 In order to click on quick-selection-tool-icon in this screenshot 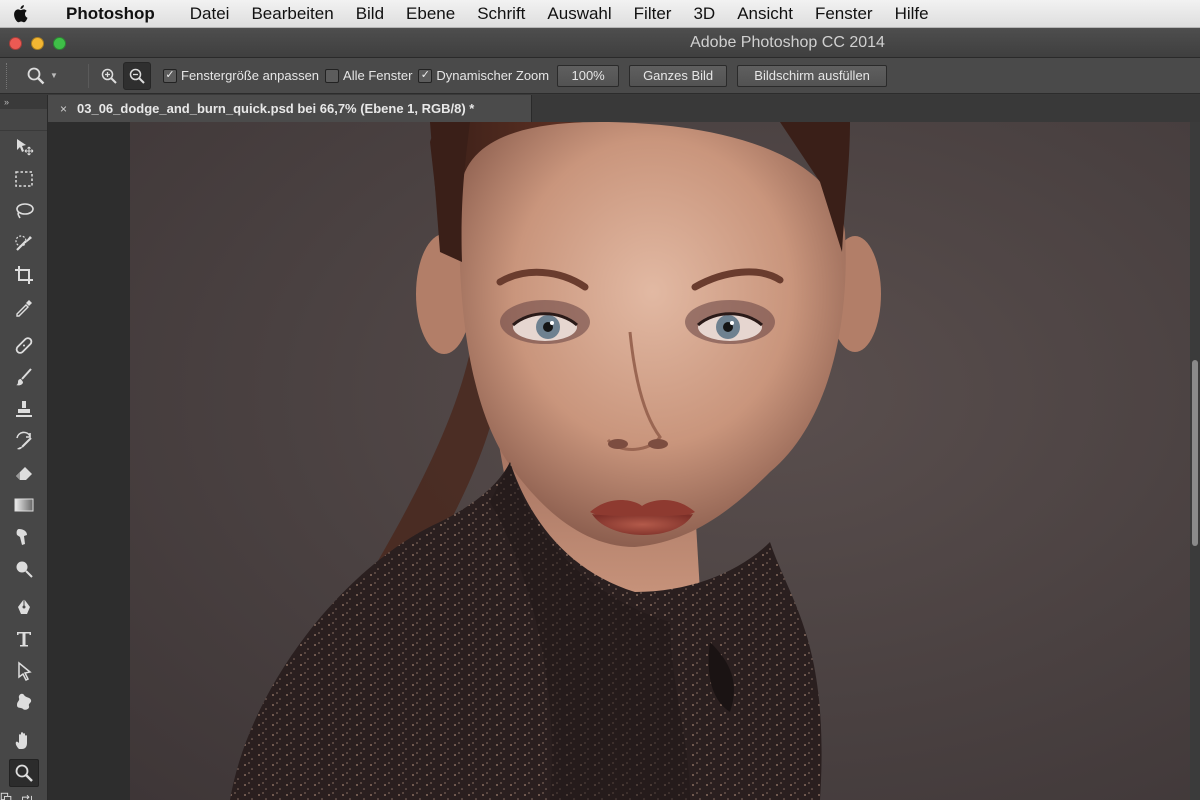, I will do `click(23, 243)`.